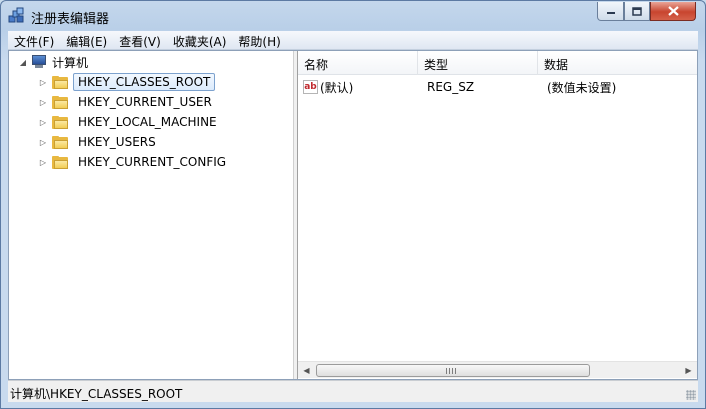  Describe the element at coordinates (451, 87) in the screenshot. I see `value-type: REG_SZ` at that location.